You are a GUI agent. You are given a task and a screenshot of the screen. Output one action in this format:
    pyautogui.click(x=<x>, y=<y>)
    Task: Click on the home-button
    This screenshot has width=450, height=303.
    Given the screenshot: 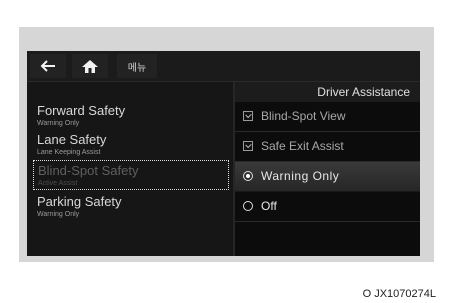 What is the action you would take?
    pyautogui.click(x=90, y=66)
    